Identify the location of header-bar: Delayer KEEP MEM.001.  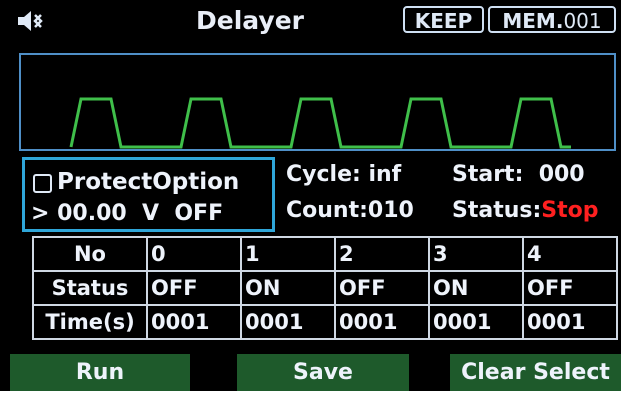
(310, 21).